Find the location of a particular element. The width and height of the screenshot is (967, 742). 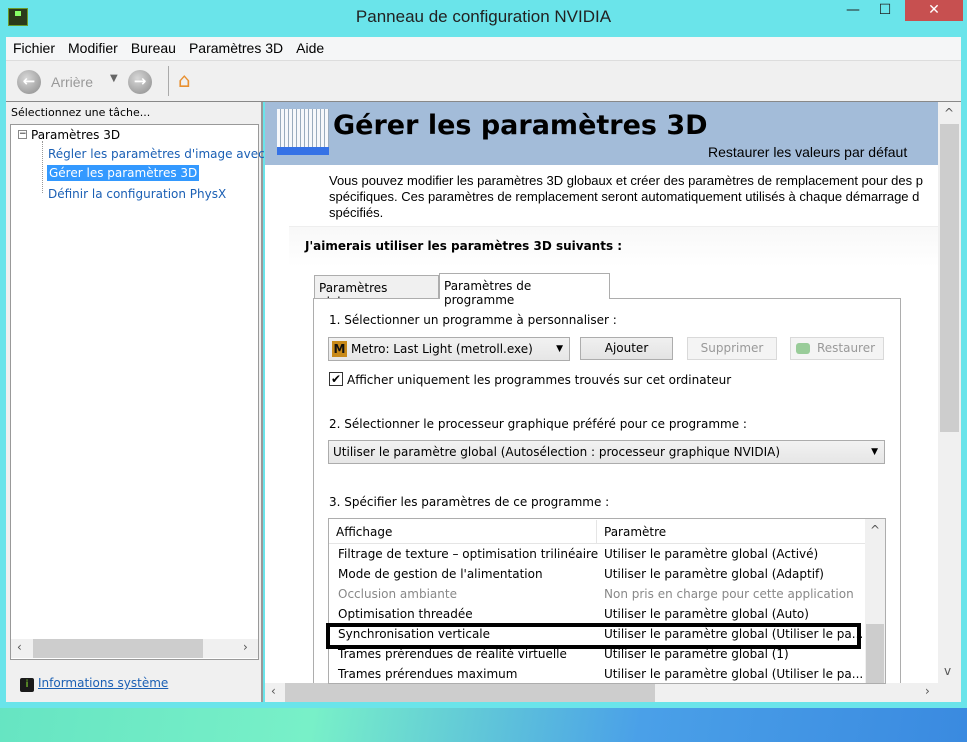

remove-button: Supprimer is located at coordinates (732, 348).